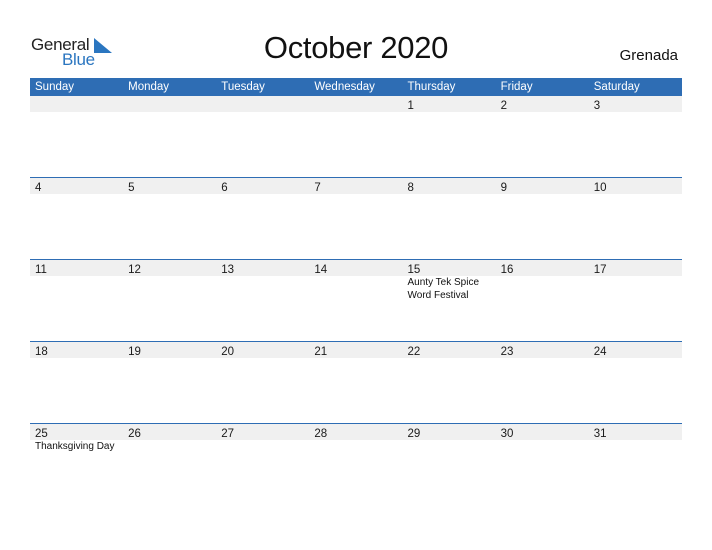 Image resolution: width=712 pixels, height=550 pixels. Describe the element at coordinates (228, 434) in the screenshot. I see `day-number: 27` at that location.